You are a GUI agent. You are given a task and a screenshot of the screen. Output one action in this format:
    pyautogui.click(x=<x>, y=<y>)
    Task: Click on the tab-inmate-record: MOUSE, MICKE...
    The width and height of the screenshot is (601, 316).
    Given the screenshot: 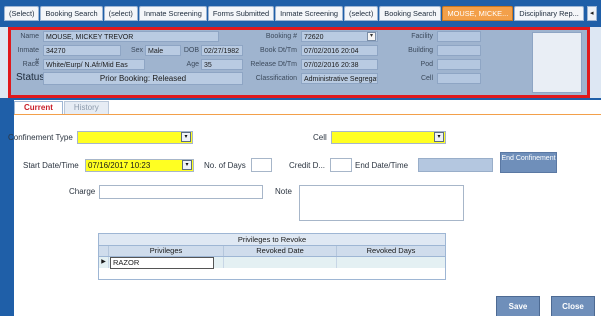 What is the action you would take?
    pyautogui.click(x=478, y=13)
    